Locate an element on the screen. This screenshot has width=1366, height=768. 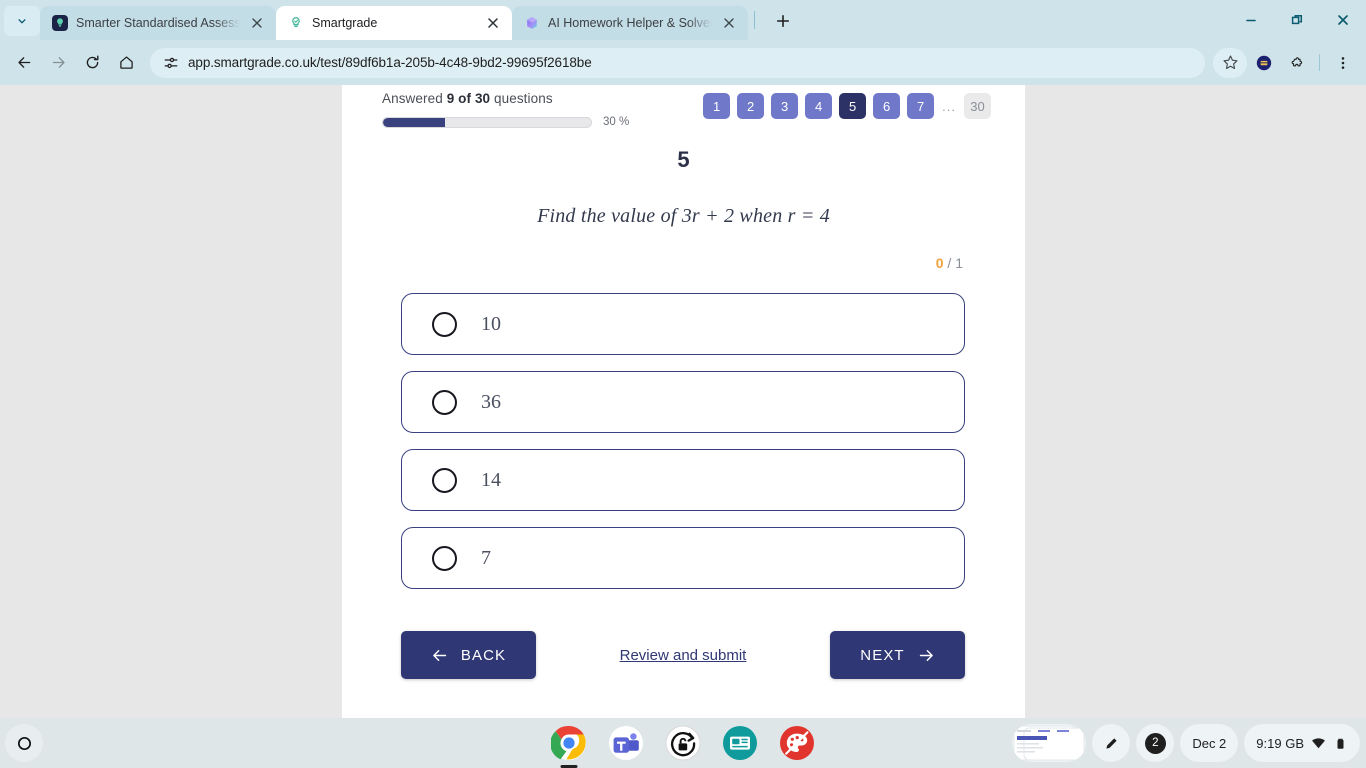
stylus-button is located at coordinates (1111, 743).